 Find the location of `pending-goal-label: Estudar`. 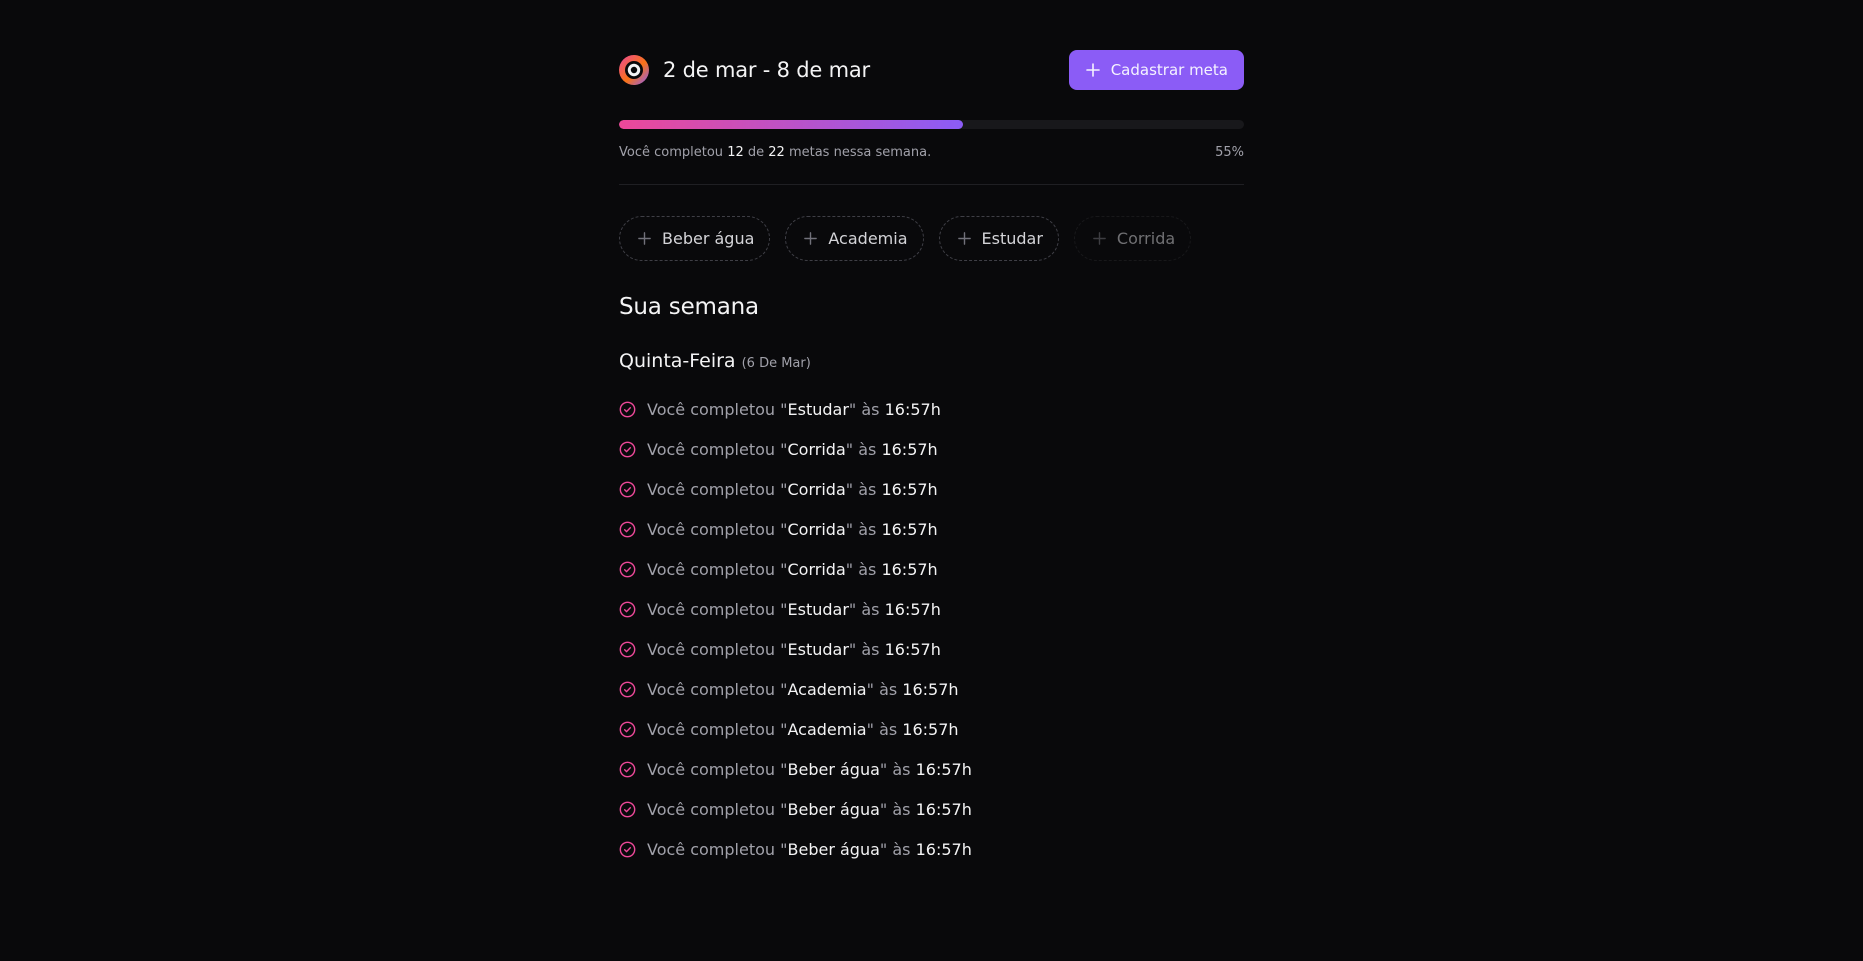

pending-goal-label: Estudar is located at coordinates (1012, 238).